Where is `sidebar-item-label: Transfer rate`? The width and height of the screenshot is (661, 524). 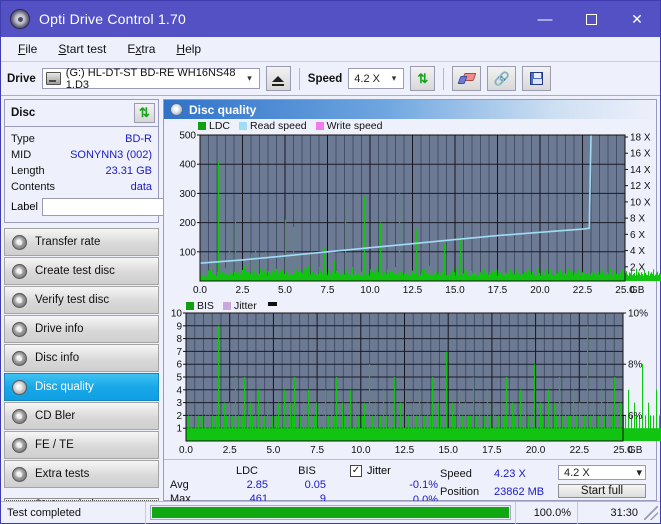
sidebar-item-label: Transfer rate is located at coordinates (68, 242).